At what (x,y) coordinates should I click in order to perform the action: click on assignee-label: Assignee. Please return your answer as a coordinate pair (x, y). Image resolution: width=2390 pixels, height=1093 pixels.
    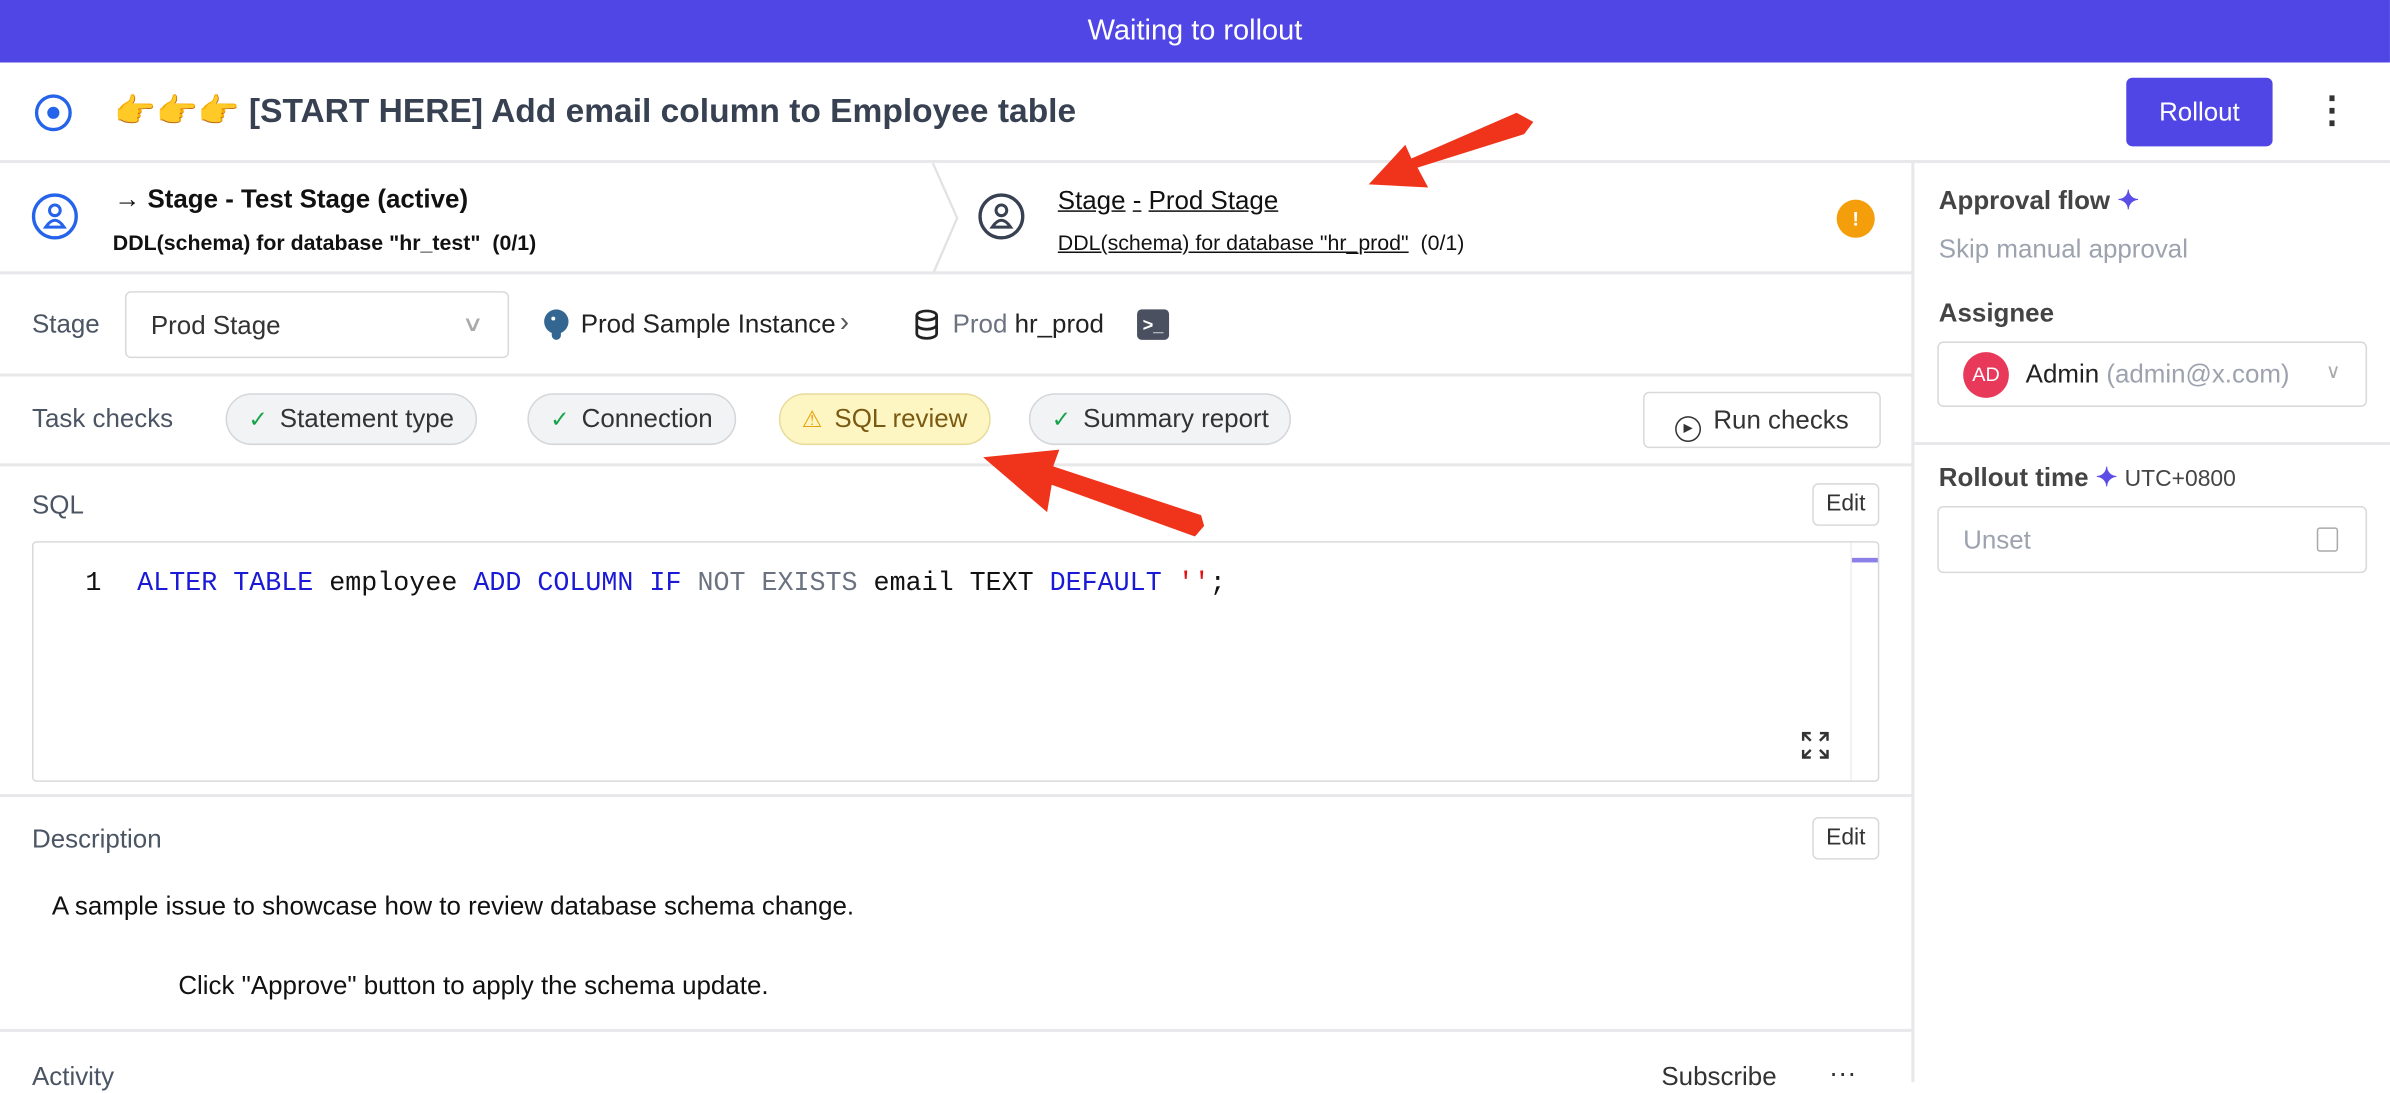
    Looking at the image, I should click on (1996, 313).